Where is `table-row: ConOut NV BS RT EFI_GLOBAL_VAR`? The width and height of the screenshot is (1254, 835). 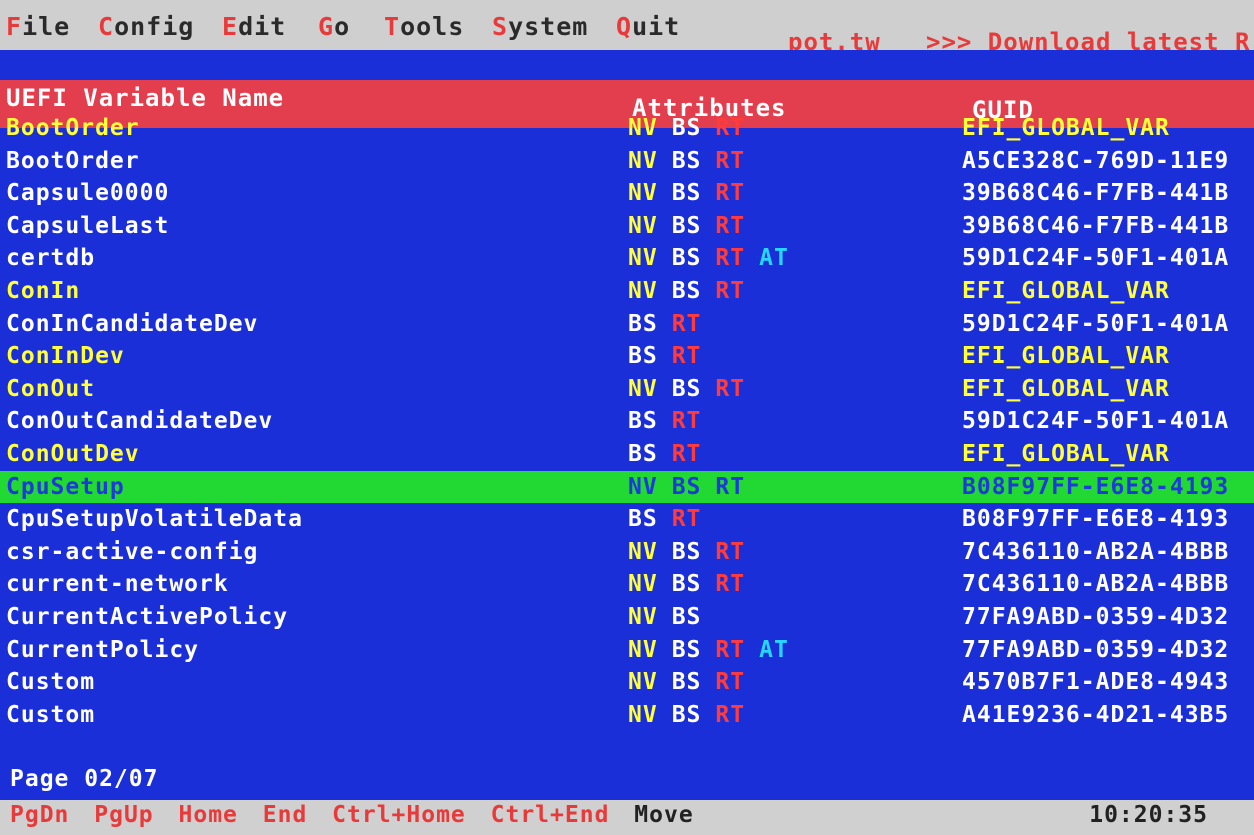 table-row: ConOut NV BS RT EFI_GLOBAL_VAR is located at coordinates (627, 389).